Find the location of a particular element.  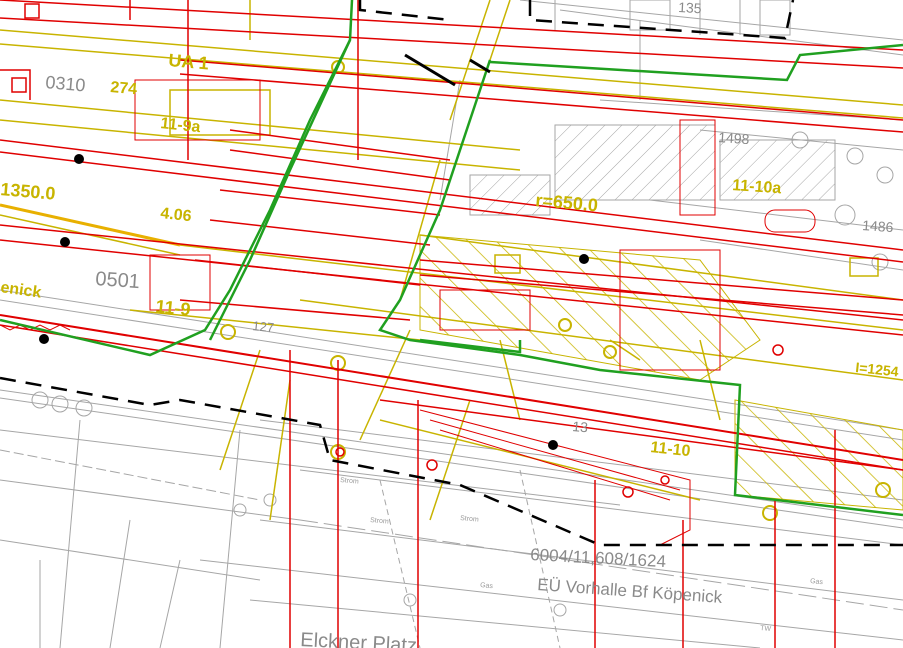

label-11-10: 11-10 is located at coordinates (671, 449).